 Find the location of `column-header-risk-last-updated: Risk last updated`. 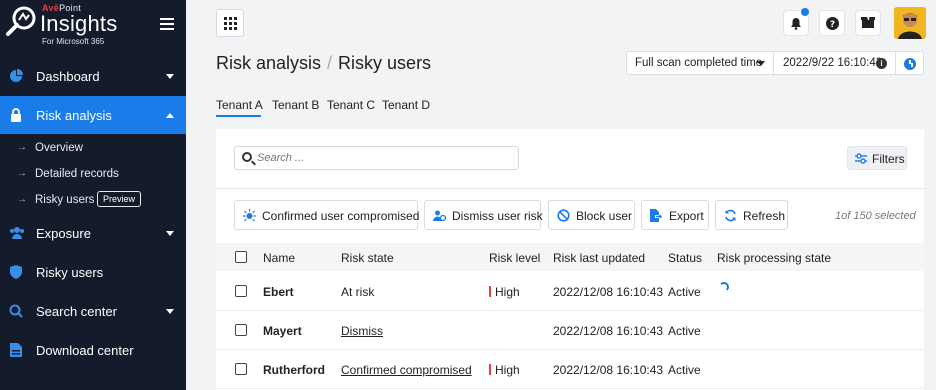

column-header-risk-last-updated: Risk last updated is located at coordinates (599, 258).